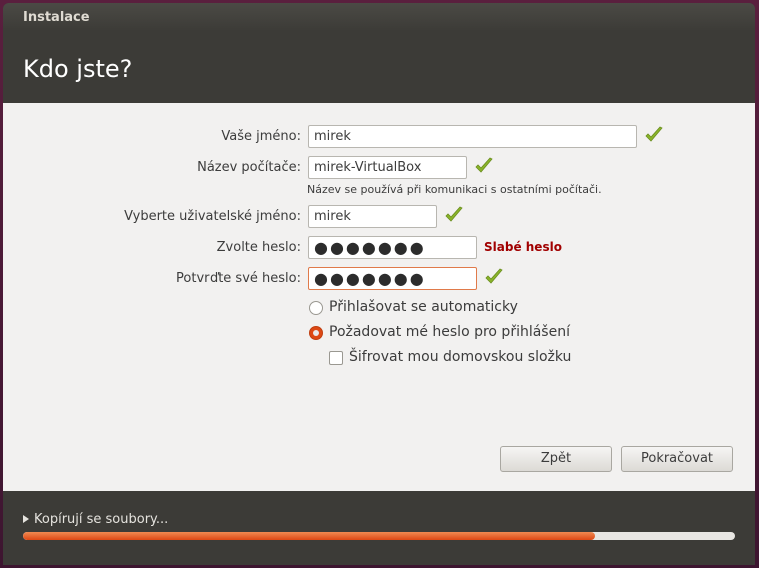 This screenshot has height=568, width=759. I want to click on password-label: Zvolte heslo:, so click(258, 247).